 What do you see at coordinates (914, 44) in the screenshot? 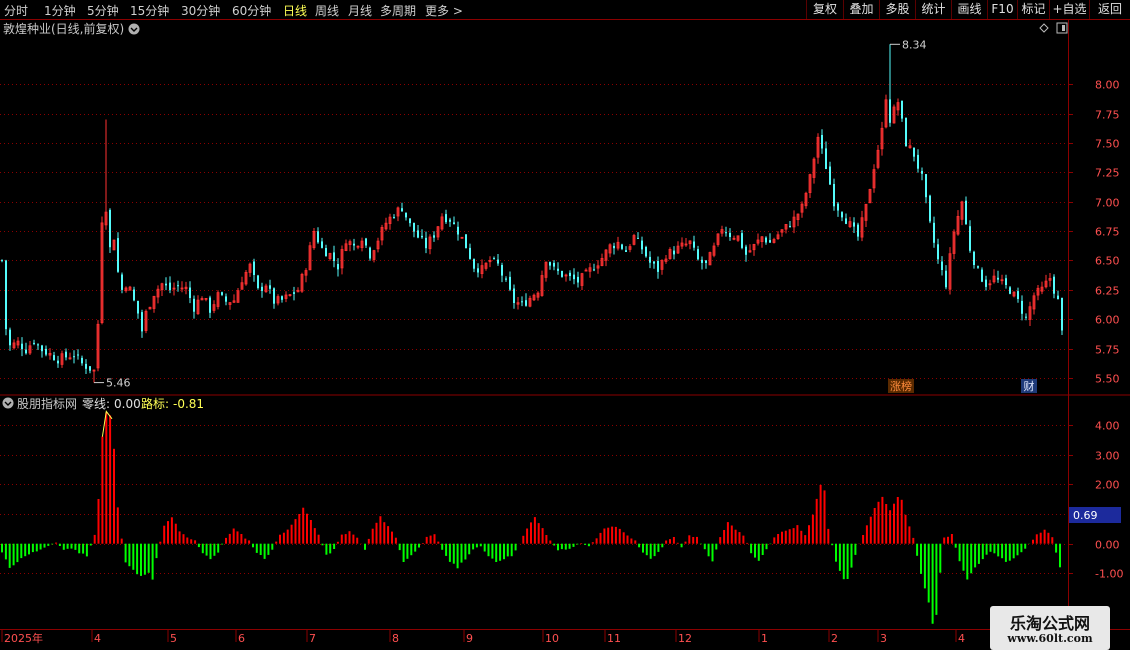
I see `high-price-label: 8.34` at bounding box center [914, 44].